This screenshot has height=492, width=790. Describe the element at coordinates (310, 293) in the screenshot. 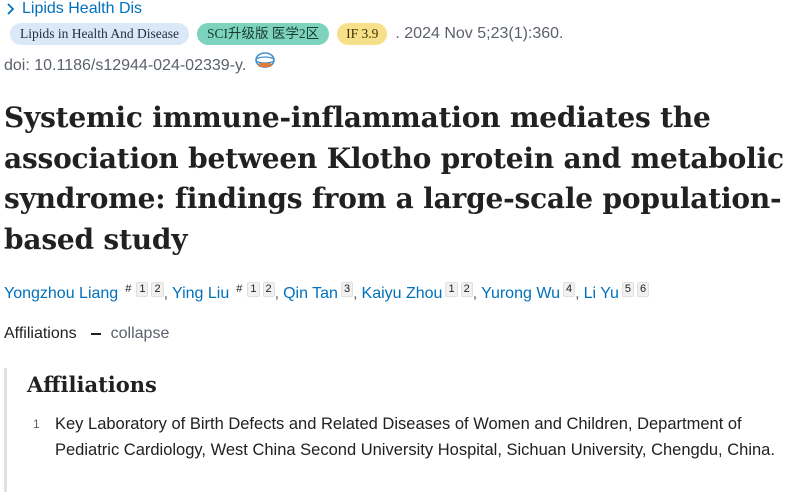

I see `author-link: Qin Tan` at that location.